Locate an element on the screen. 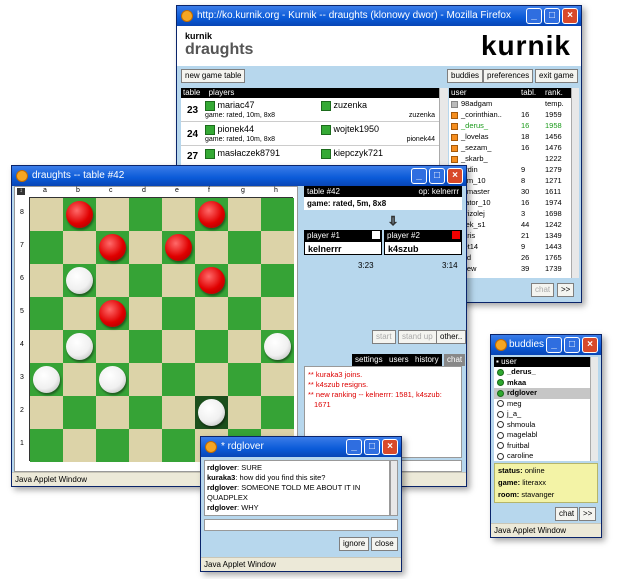  board-square-c1 is located at coordinates (112, 445).